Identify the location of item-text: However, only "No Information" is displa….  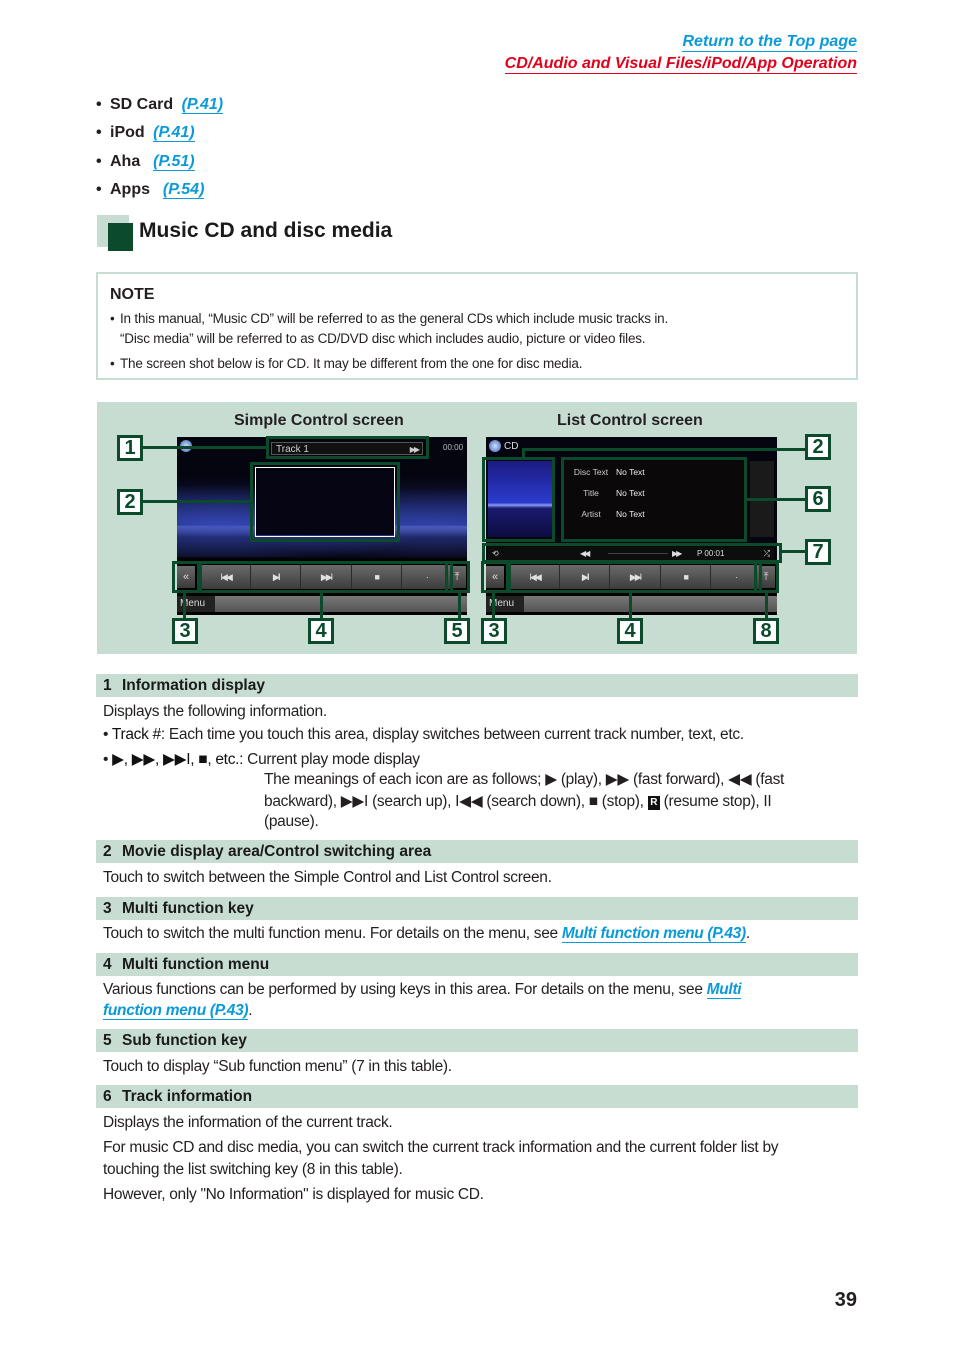
(293, 1194).